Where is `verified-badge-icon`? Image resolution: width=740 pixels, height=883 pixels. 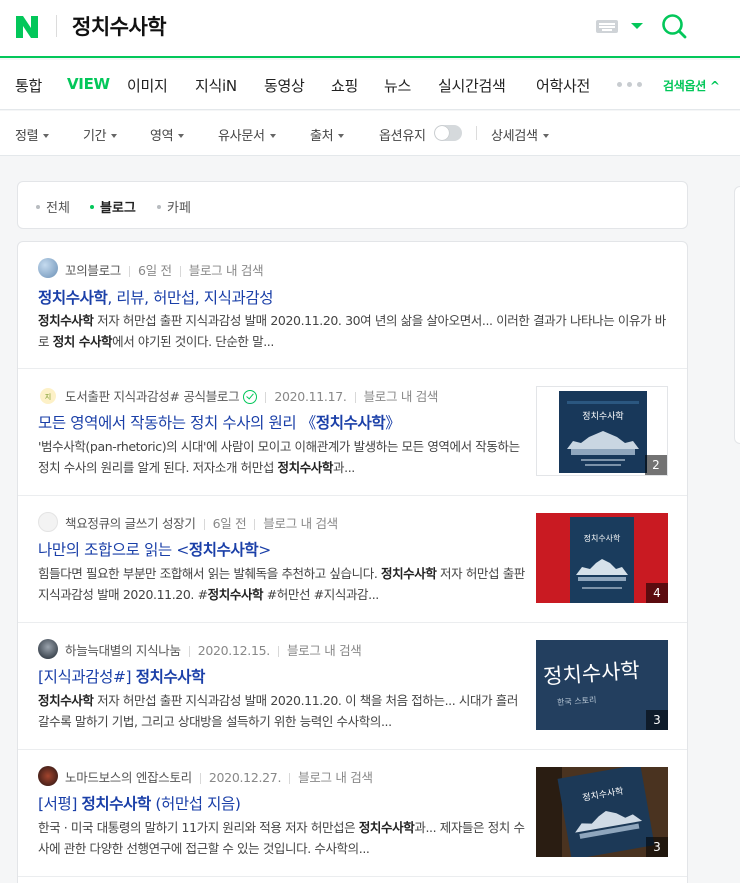
verified-badge-icon is located at coordinates (250, 396).